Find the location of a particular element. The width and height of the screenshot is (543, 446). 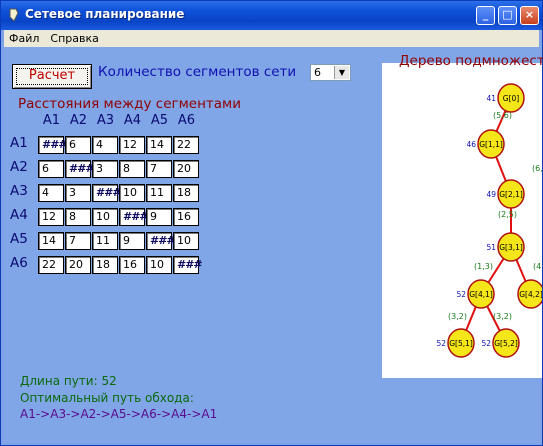

menu-bar: Файл Справка is located at coordinates (271, 38).